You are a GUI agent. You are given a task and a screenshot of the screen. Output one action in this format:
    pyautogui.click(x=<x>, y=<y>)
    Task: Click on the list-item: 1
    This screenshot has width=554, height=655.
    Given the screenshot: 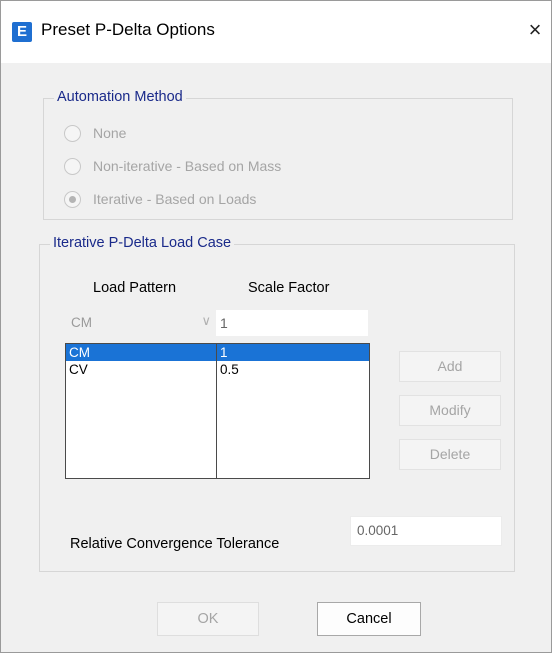 What is the action you would take?
    pyautogui.click(x=293, y=352)
    